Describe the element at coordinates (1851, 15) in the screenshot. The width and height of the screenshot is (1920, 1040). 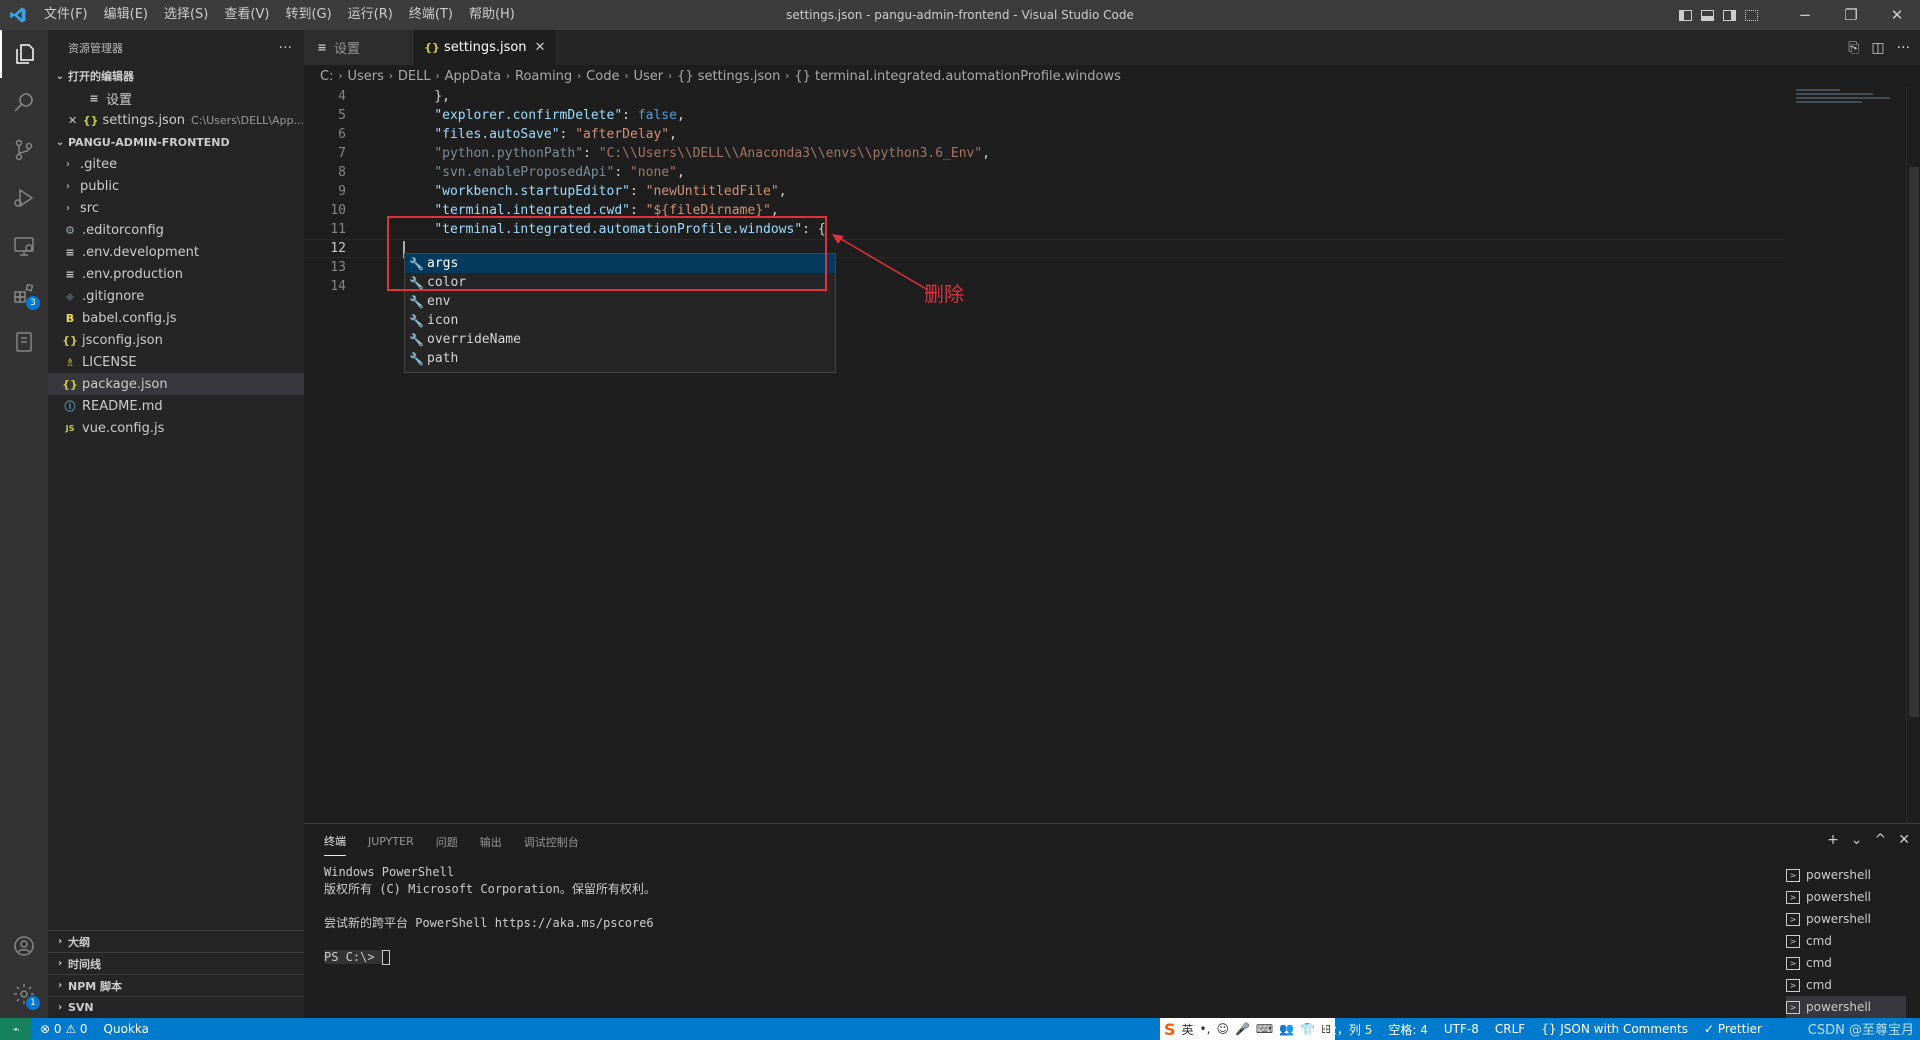
I see `maximize-button: ❐` at that location.